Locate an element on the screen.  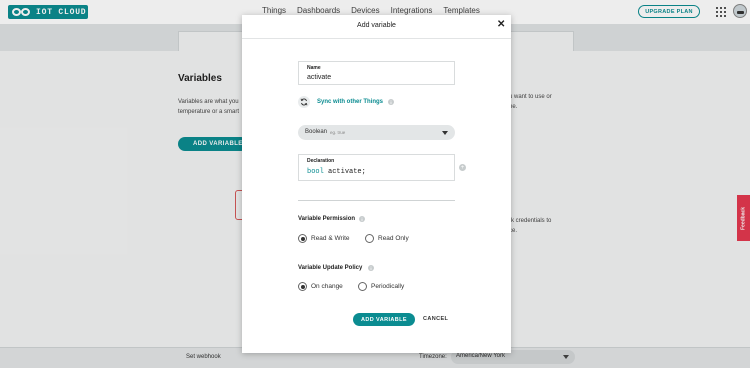
declaration-code: bool activate; is located at coordinates (336, 172).